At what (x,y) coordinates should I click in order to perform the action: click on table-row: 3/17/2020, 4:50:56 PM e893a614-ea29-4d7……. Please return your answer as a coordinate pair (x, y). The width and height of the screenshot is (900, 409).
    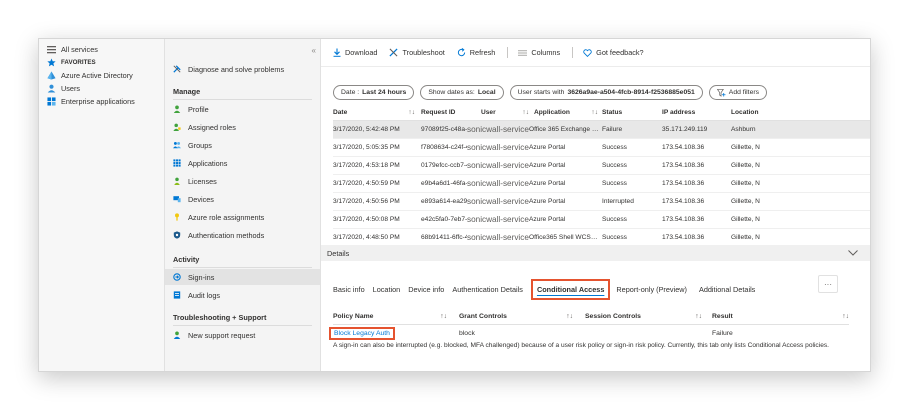
    Looking at the image, I should click on (601, 202).